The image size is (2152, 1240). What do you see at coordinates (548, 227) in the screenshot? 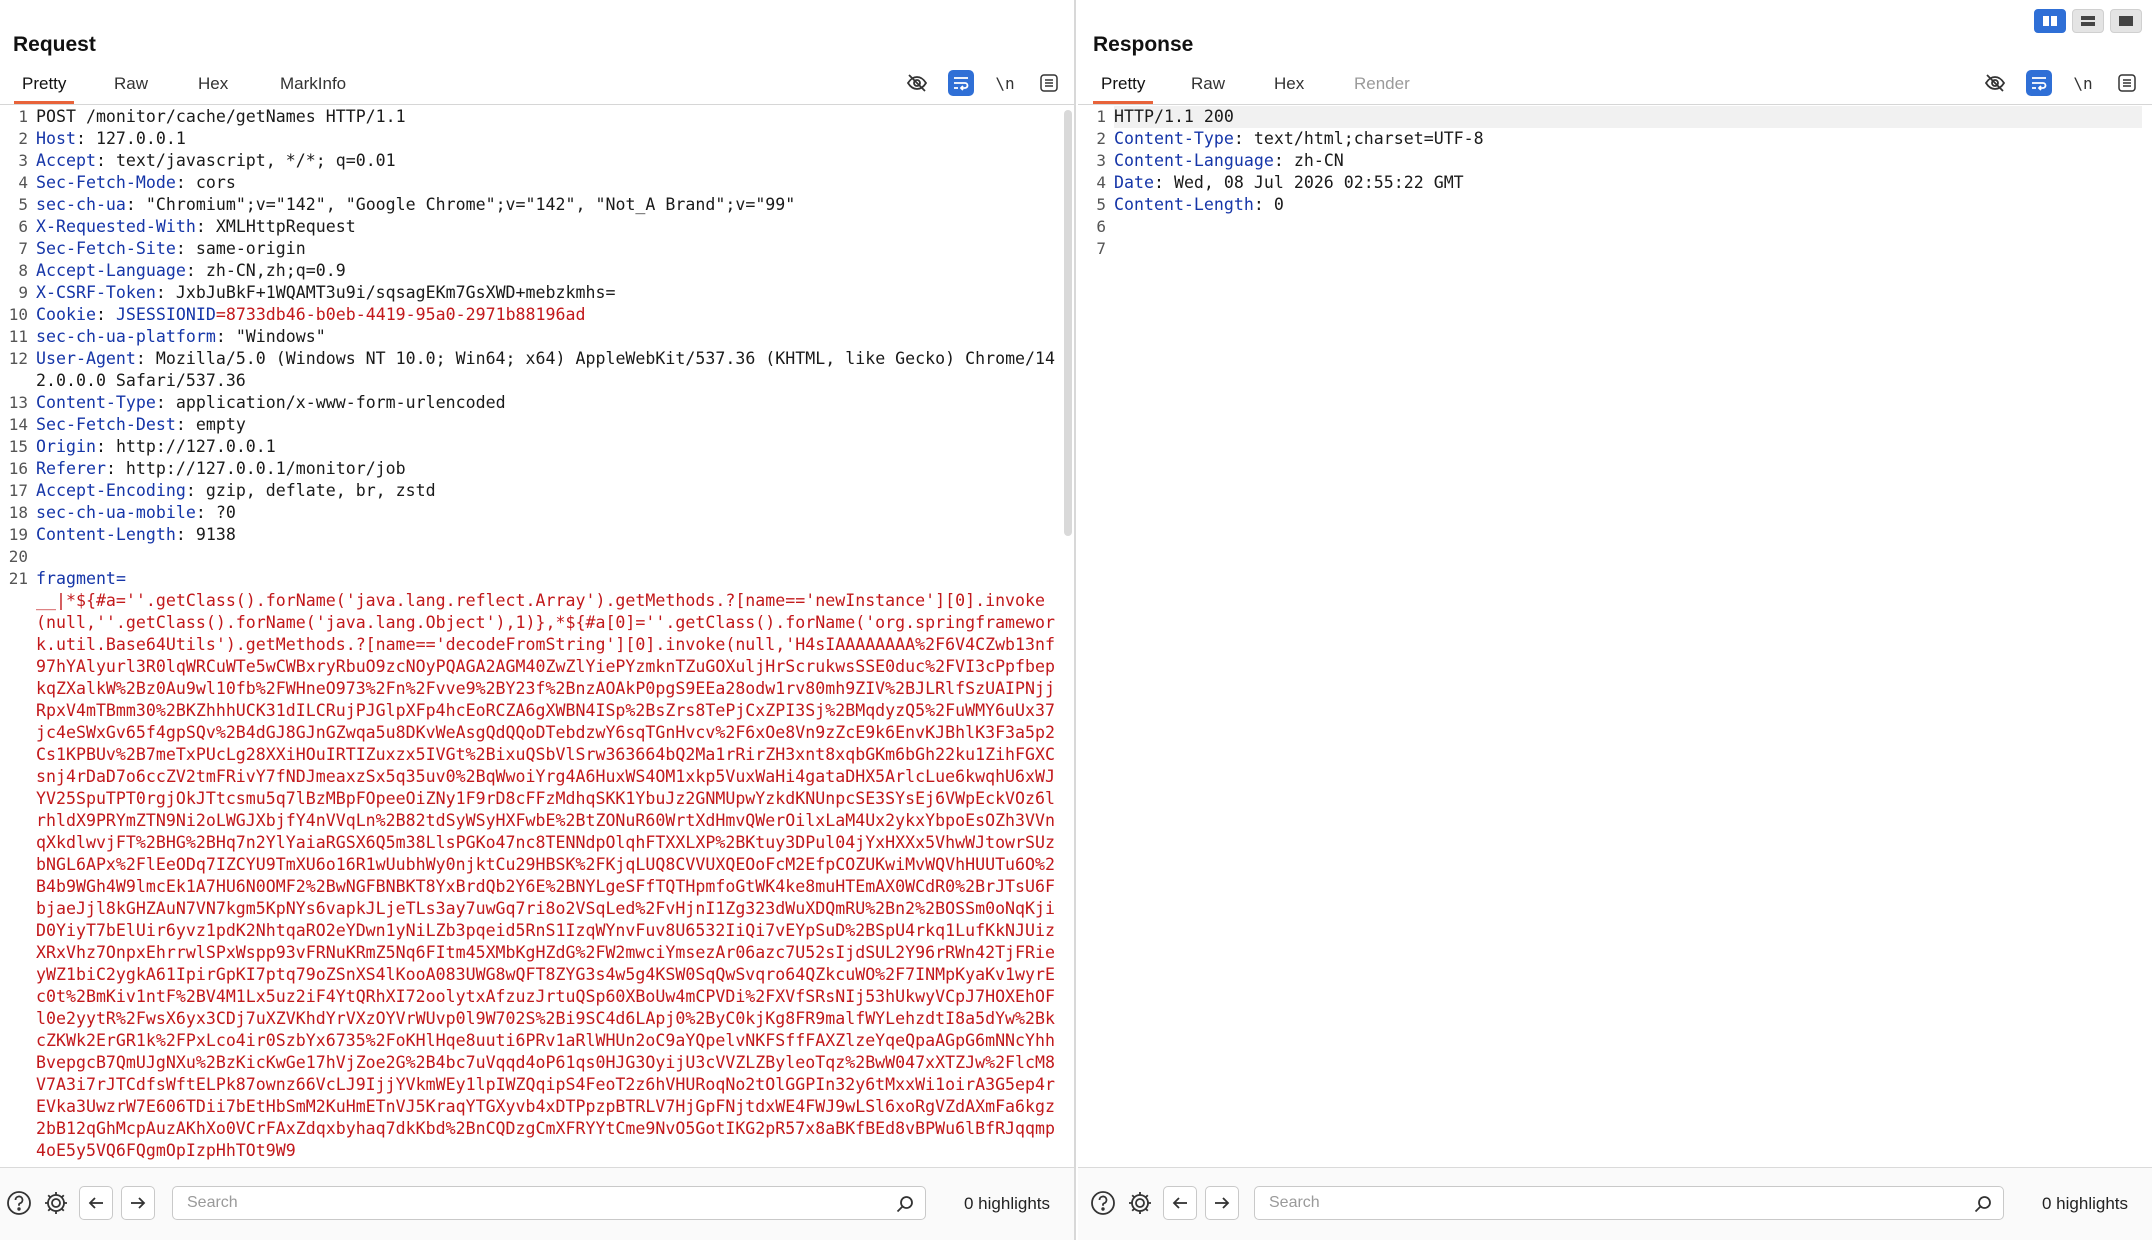
I see `line-content: X-Requested-With: XMLHttpRequest` at bounding box center [548, 227].